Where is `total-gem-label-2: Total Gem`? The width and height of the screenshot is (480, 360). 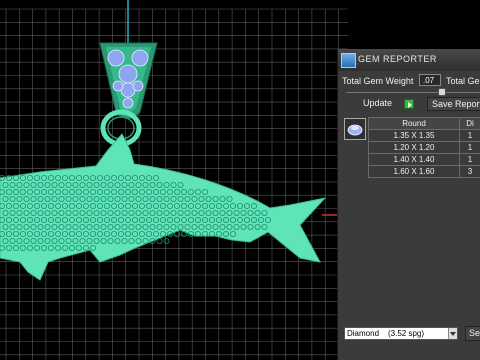
total-gem-label-2: Total Gem is located at coordinates (463, 81).